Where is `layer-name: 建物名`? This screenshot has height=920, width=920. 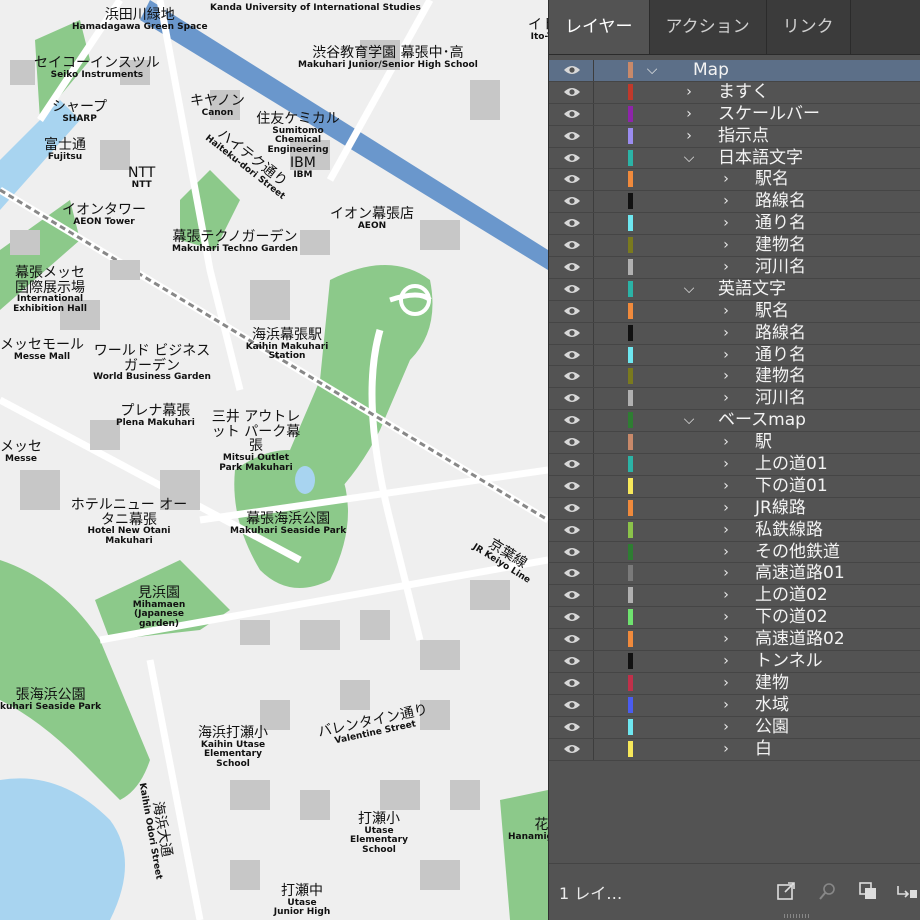 layer-name: 建物名 is located at coordinates (780, 245).